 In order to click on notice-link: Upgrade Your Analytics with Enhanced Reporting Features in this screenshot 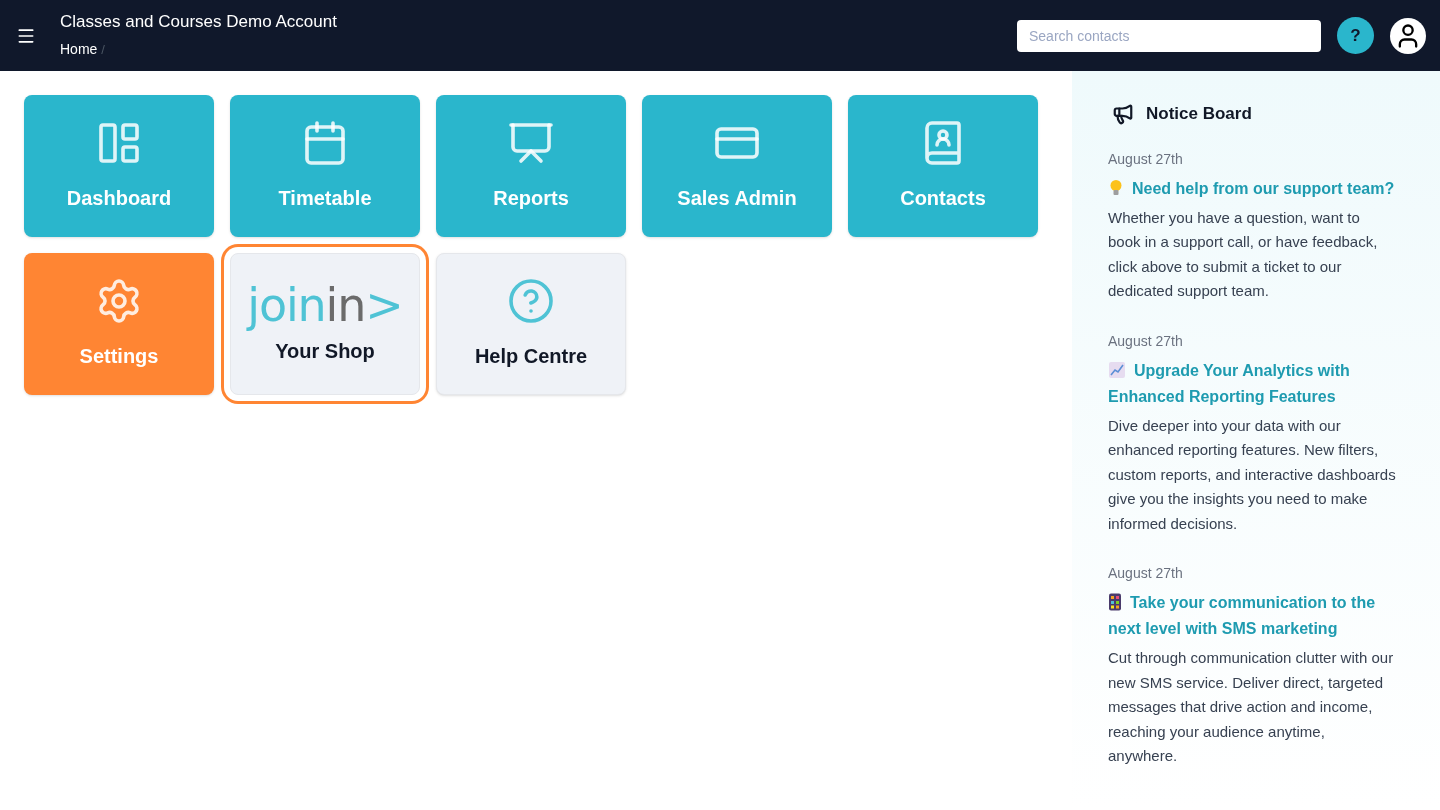, I will do `click(1256, 383)`.